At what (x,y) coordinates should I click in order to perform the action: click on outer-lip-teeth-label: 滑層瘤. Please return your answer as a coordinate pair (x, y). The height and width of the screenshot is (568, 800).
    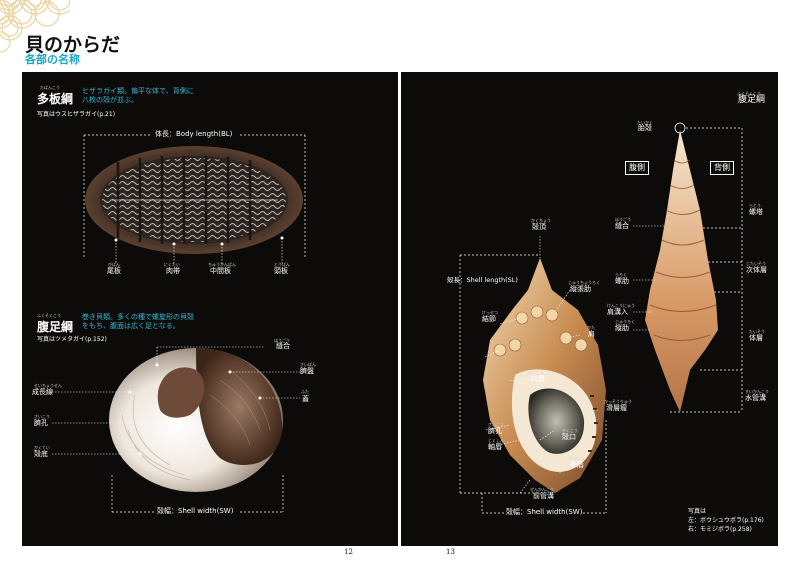
    Looking at the image, I should click on (616, 408).